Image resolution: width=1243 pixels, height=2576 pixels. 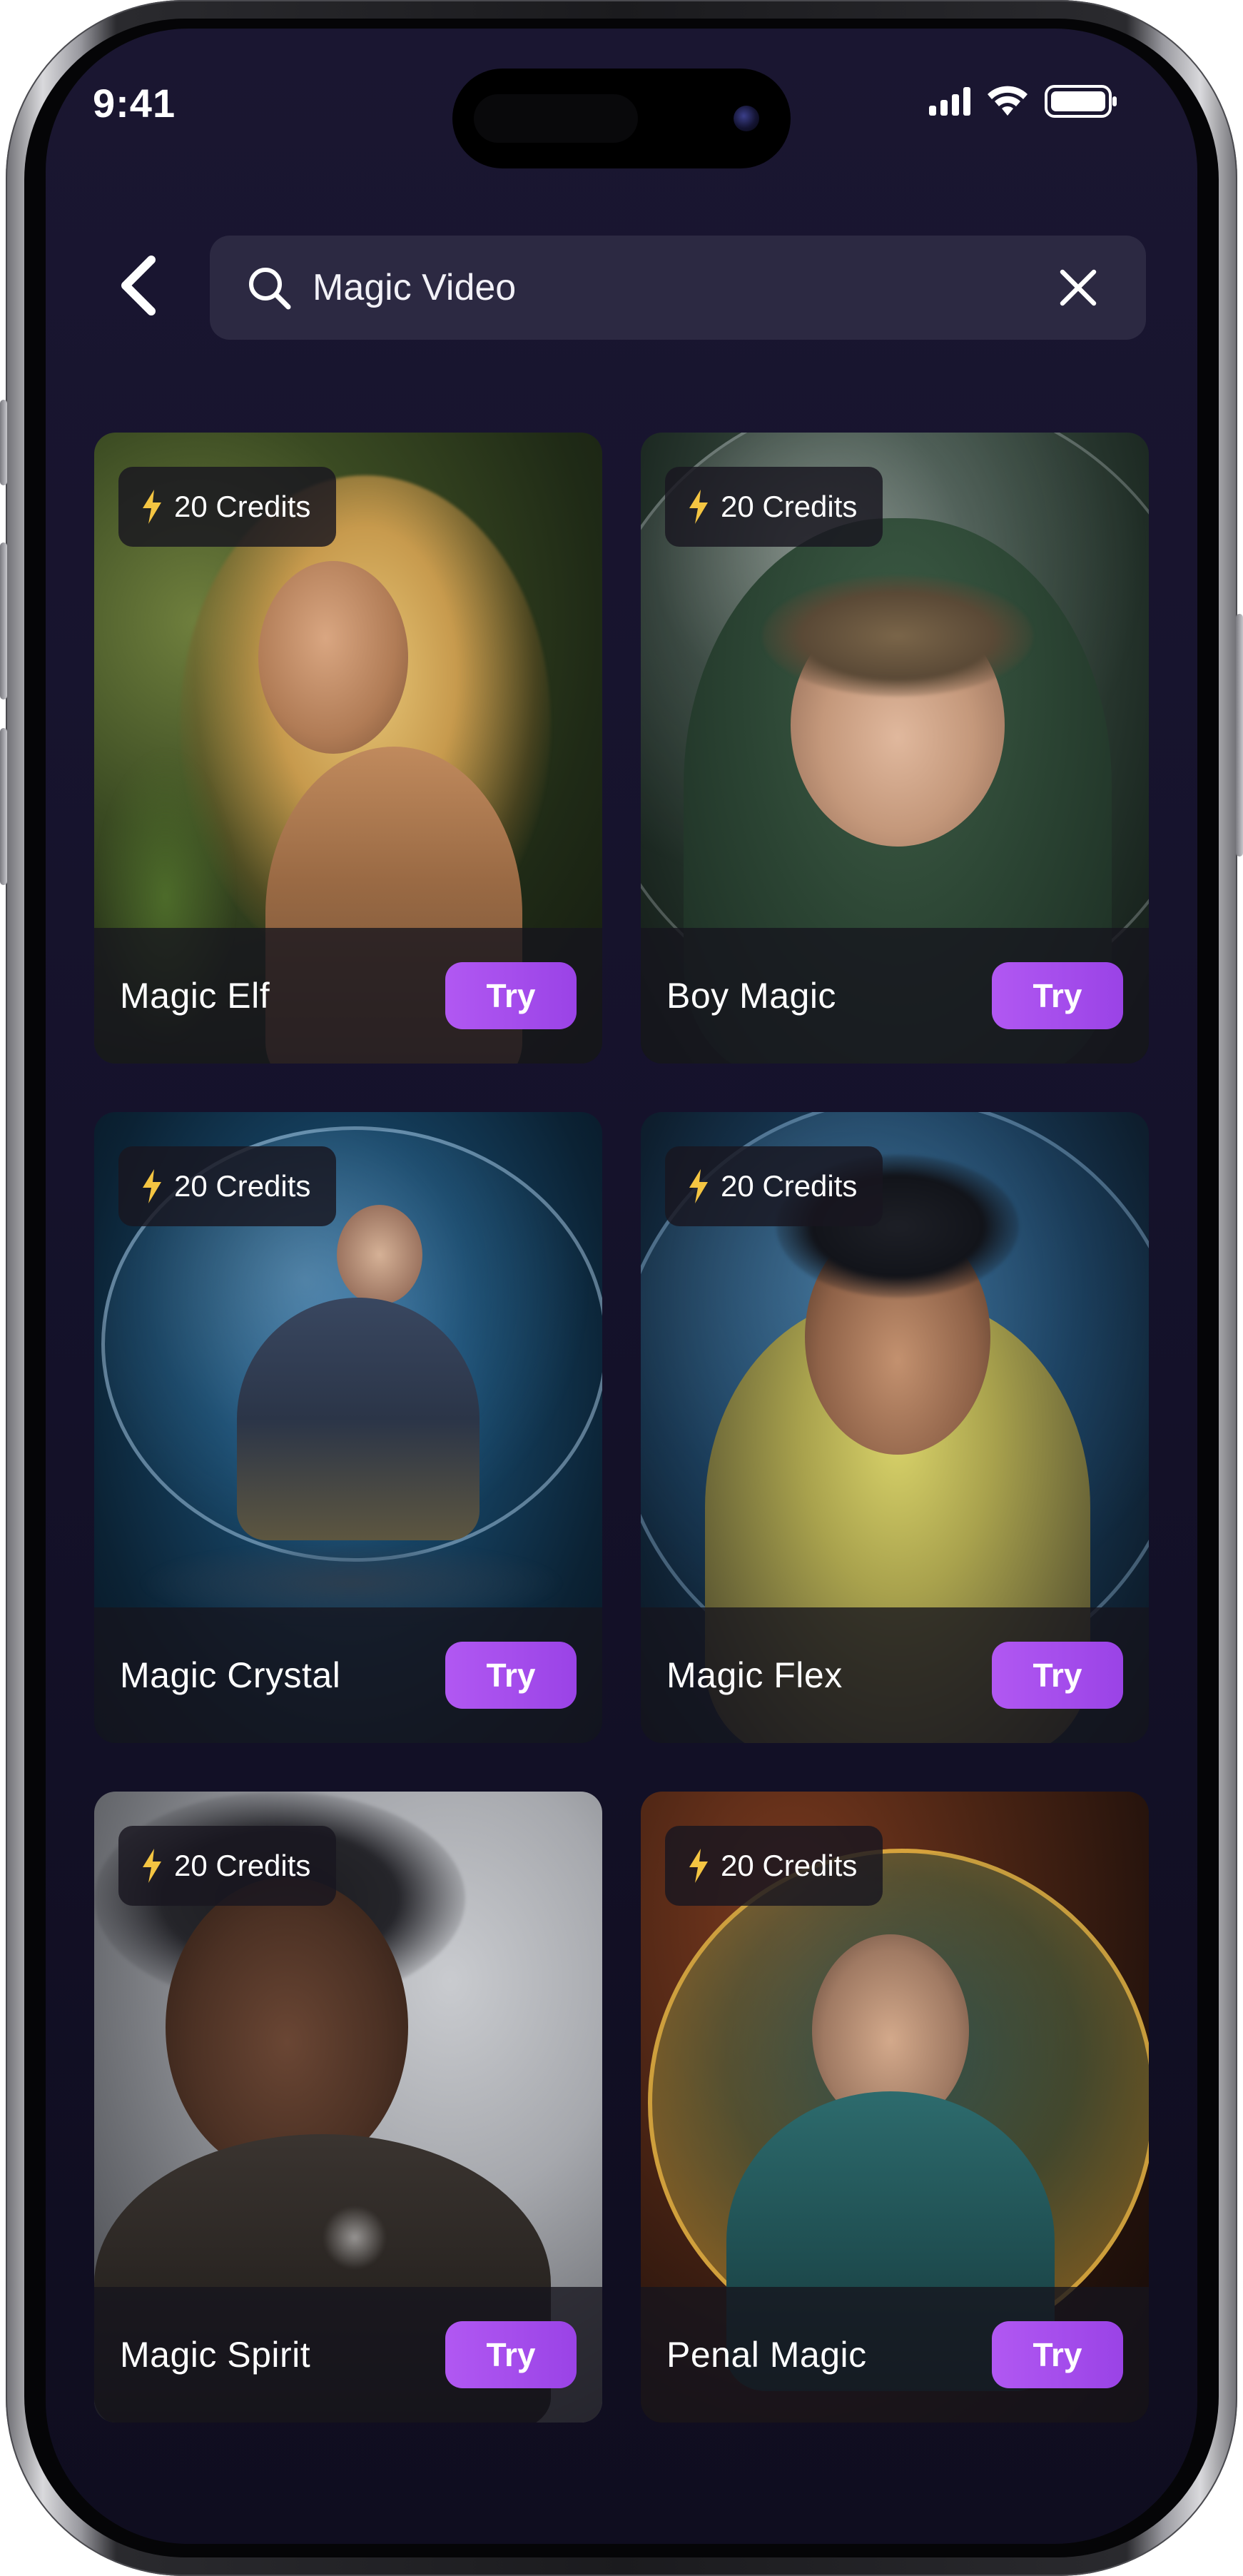 What do you see at coordinates (348, 1427) in the screenshot?
I see `effect-card: 20 Credits Magic Crystal Try` at bounding box center [348, 1427].